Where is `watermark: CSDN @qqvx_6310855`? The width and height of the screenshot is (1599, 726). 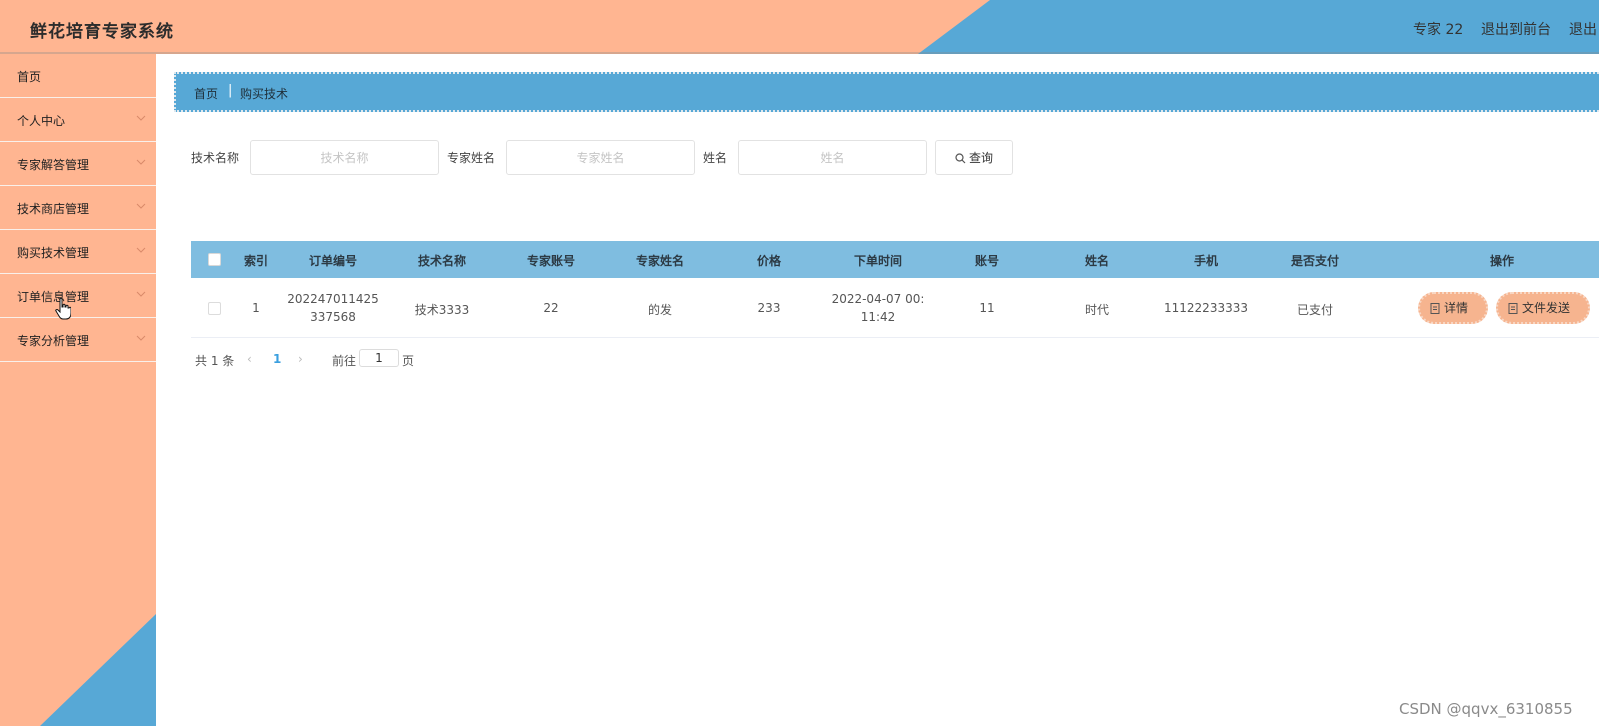
watermark: CSDN @qqvx_6310855 is located at coordinates (1486, 709).